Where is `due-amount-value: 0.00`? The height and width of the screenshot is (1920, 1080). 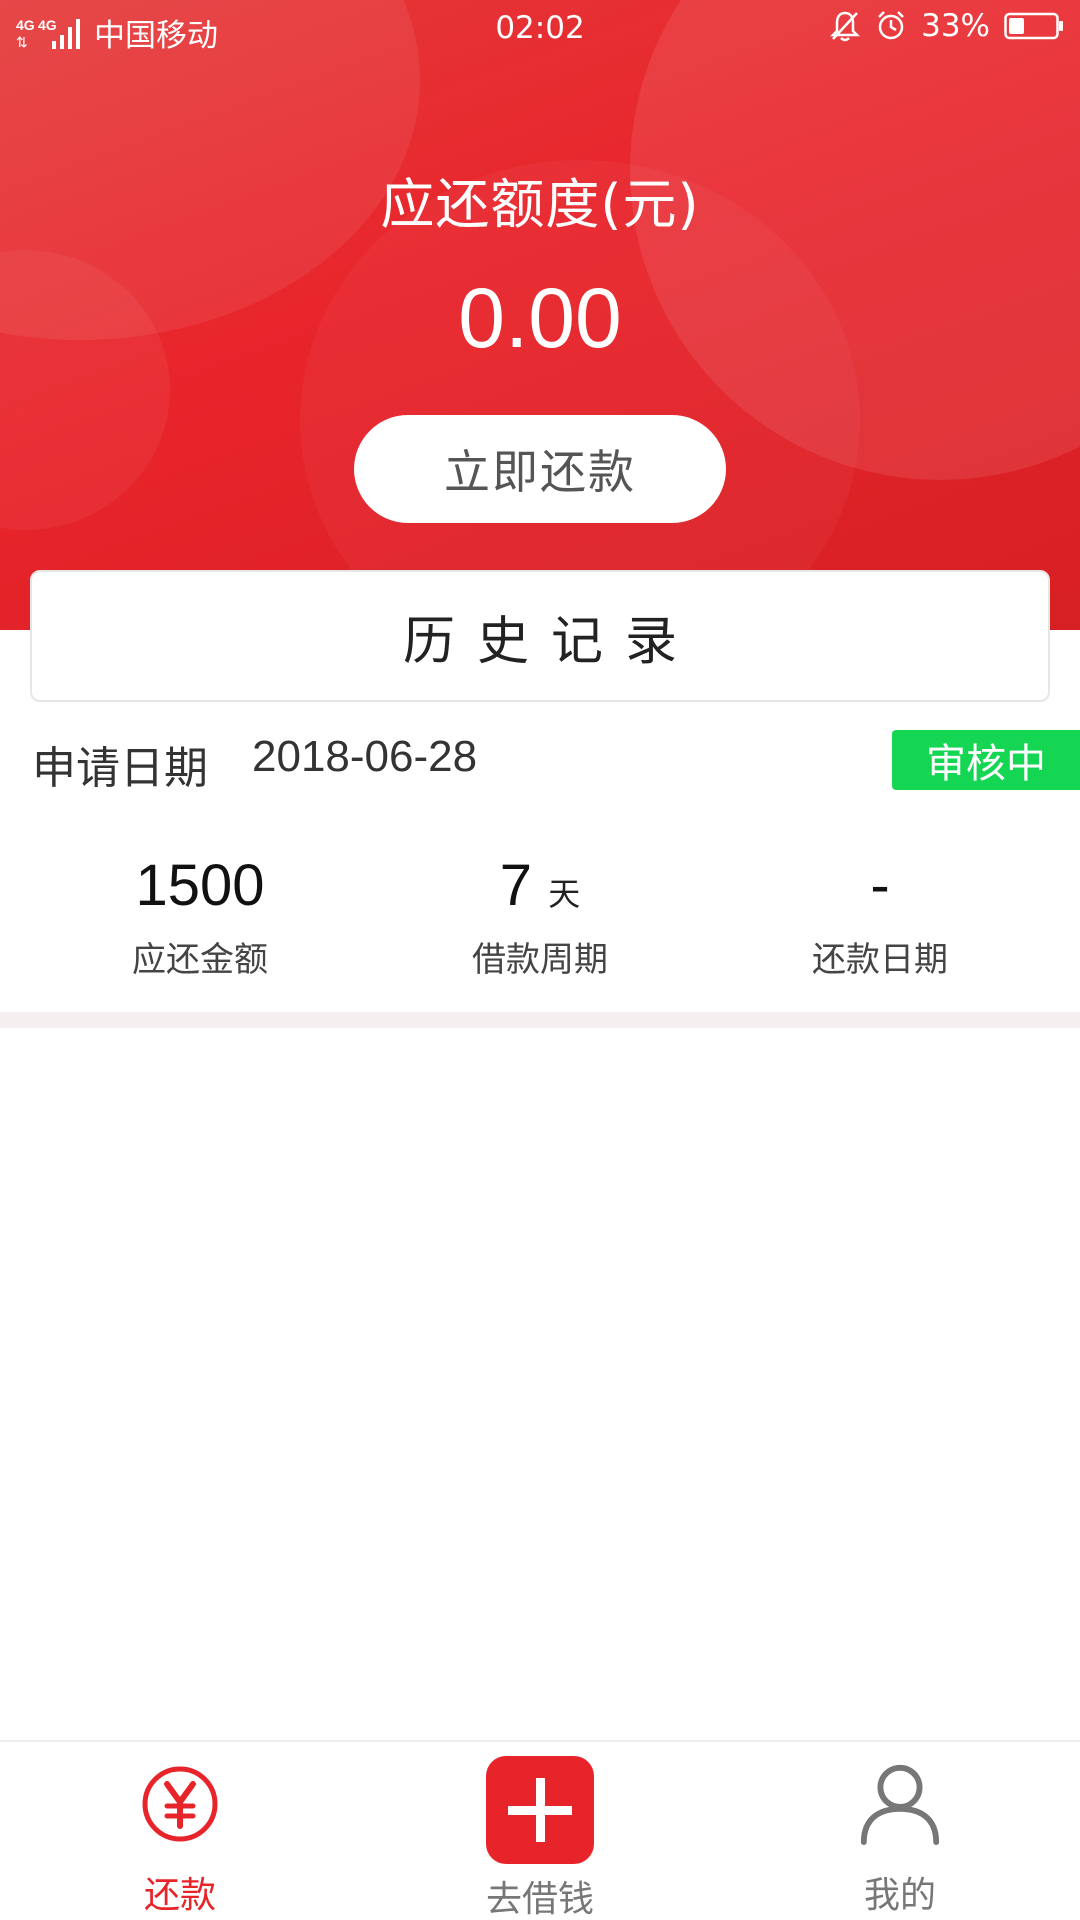
due-amount-value: 0.00 is located at coordinates (540, 318).